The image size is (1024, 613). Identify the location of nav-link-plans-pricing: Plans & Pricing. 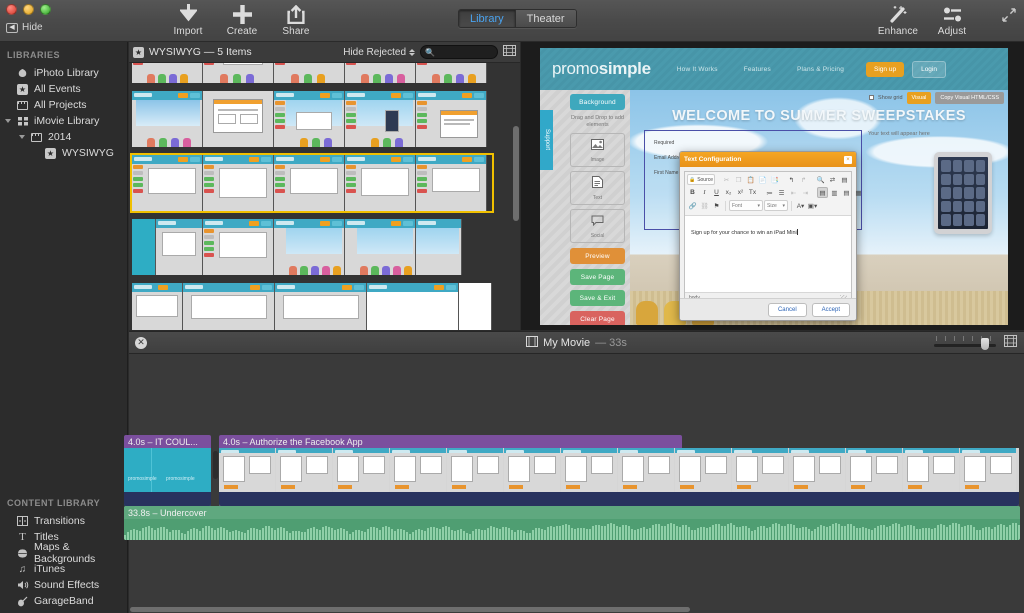
(820, 69).